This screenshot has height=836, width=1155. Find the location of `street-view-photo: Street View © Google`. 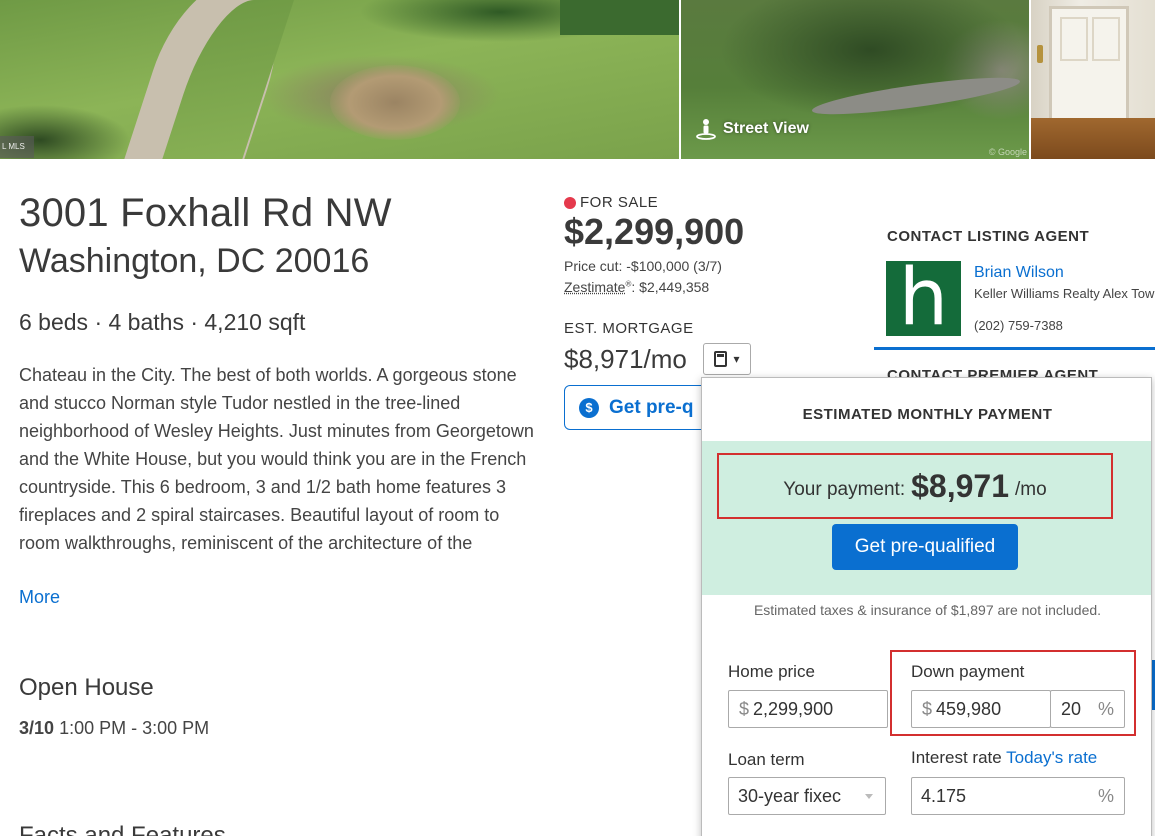

street-view-photo: Street View © Google is located at coordinates (855, 79).